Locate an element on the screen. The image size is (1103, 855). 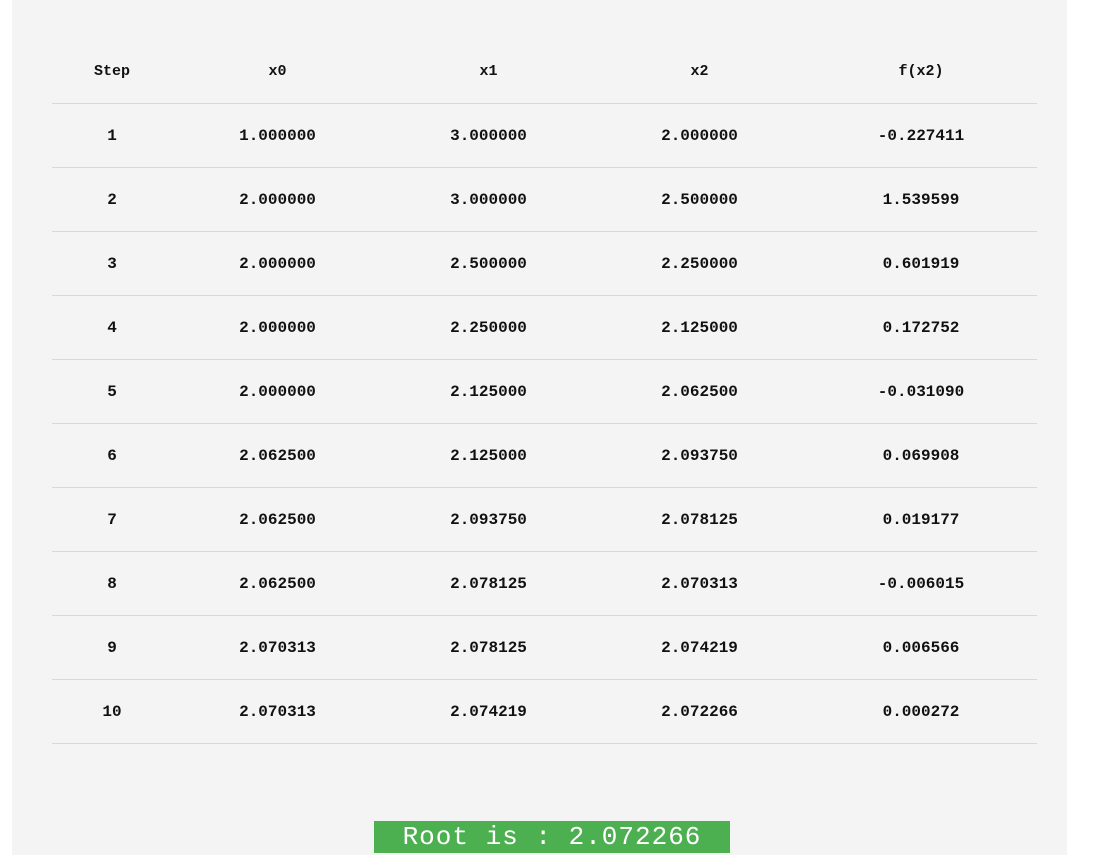
cell-fx2: -0.006015 is located at coordinates (921, 583).